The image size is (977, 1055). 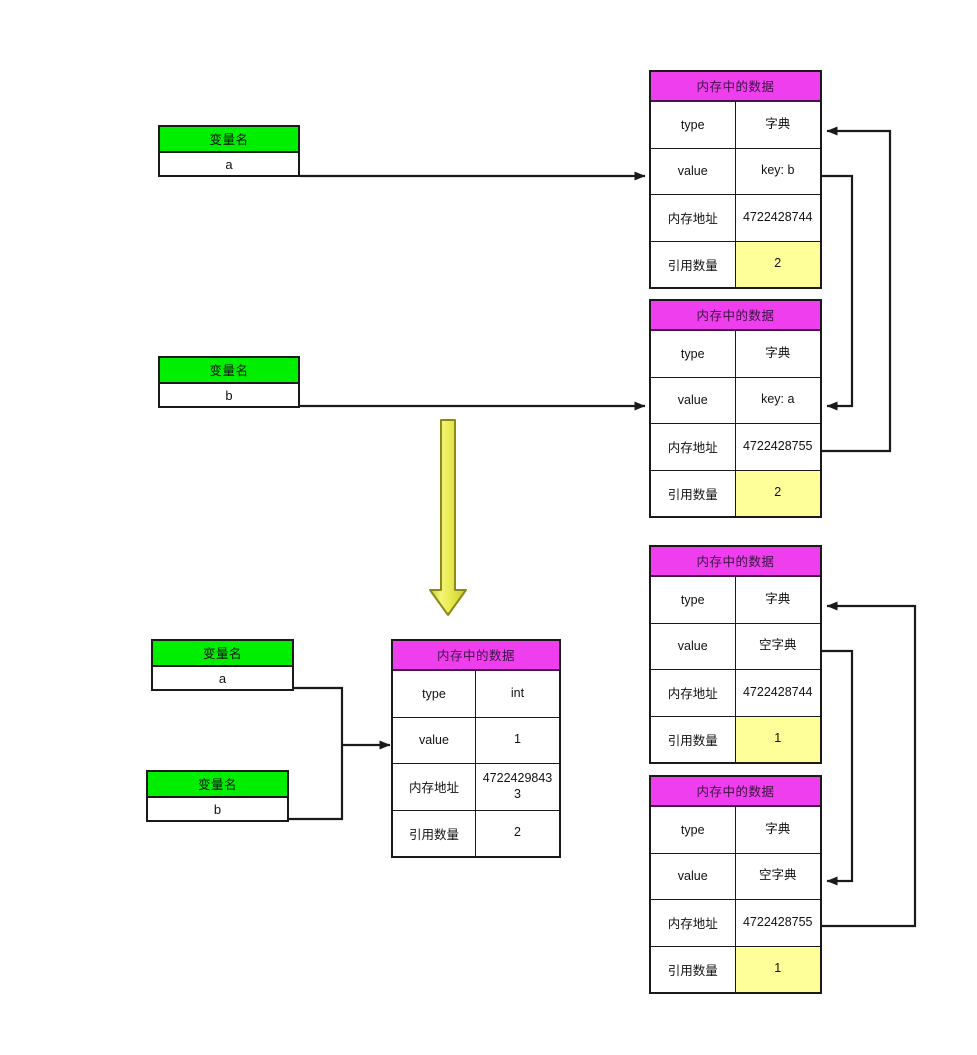 What do you see at coordinates (838, 292) in the screenshot?
I see `wire-dictb-value-to-dicta` at bounding box center [838, 292].